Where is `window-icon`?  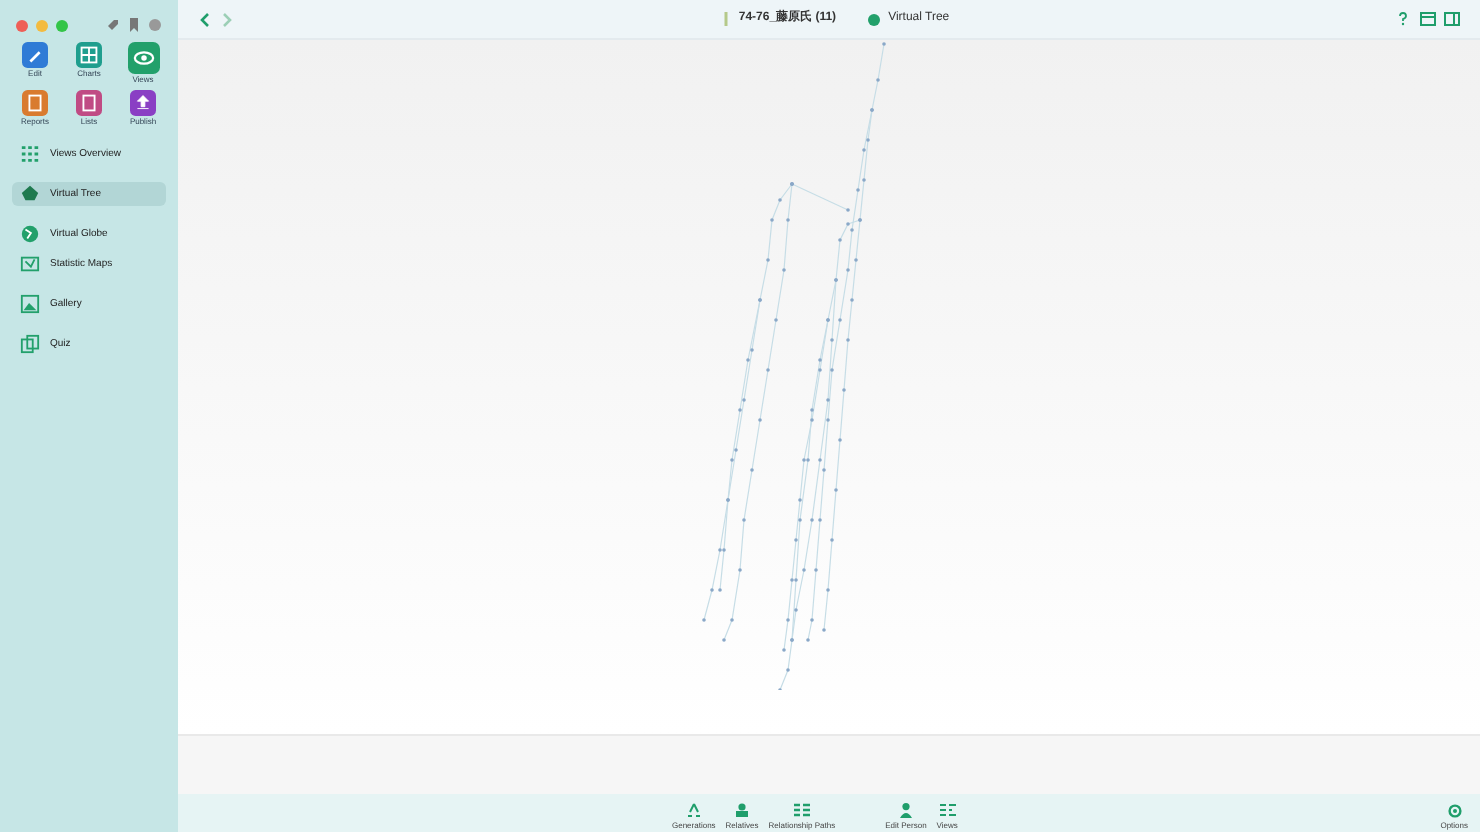
window-icon is located at coordinates (1428, 19).